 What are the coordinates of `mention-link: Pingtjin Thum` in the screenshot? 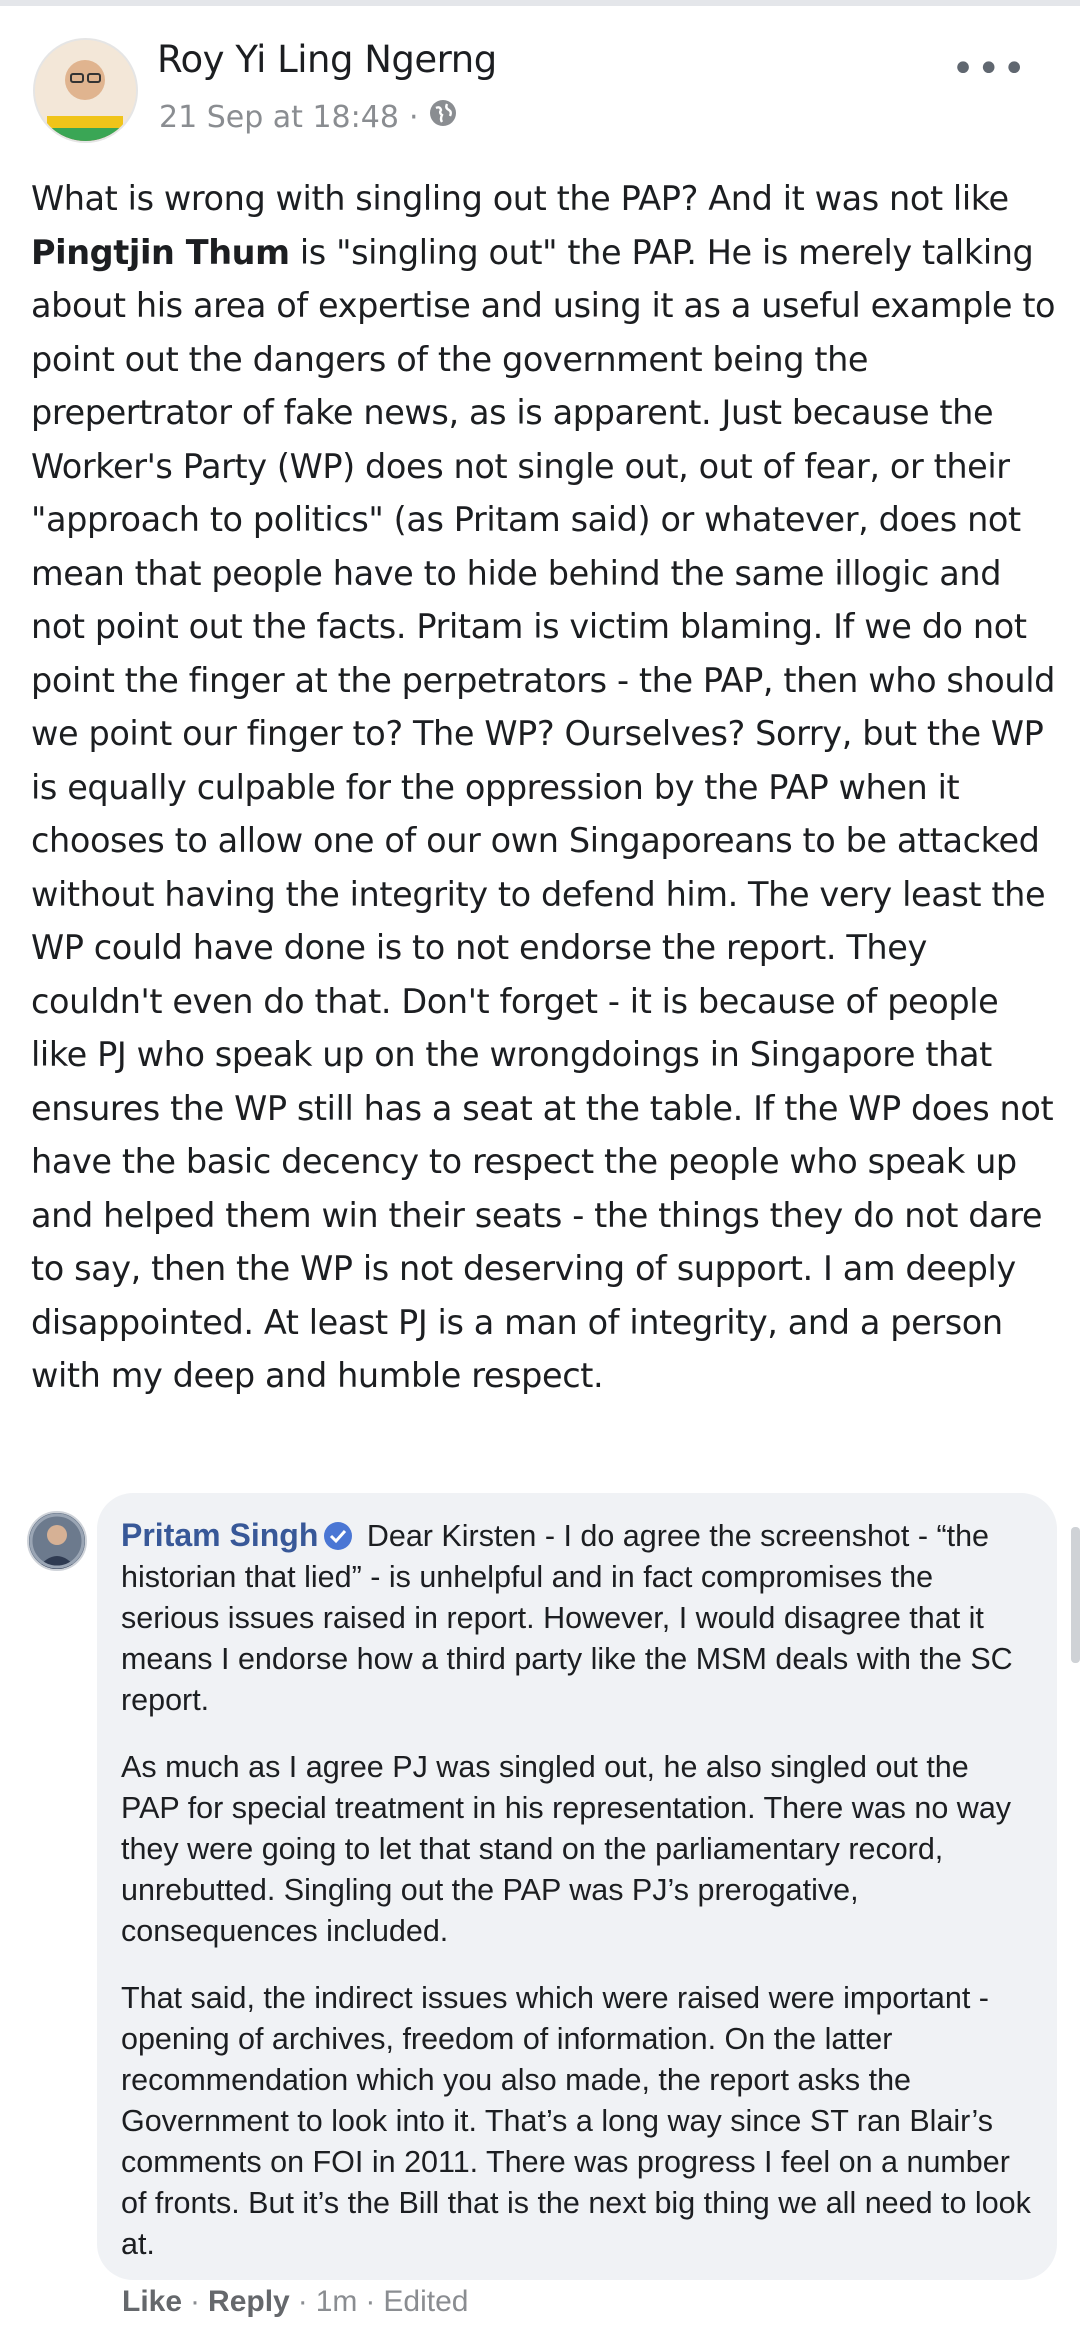 It's located at (160, 252).